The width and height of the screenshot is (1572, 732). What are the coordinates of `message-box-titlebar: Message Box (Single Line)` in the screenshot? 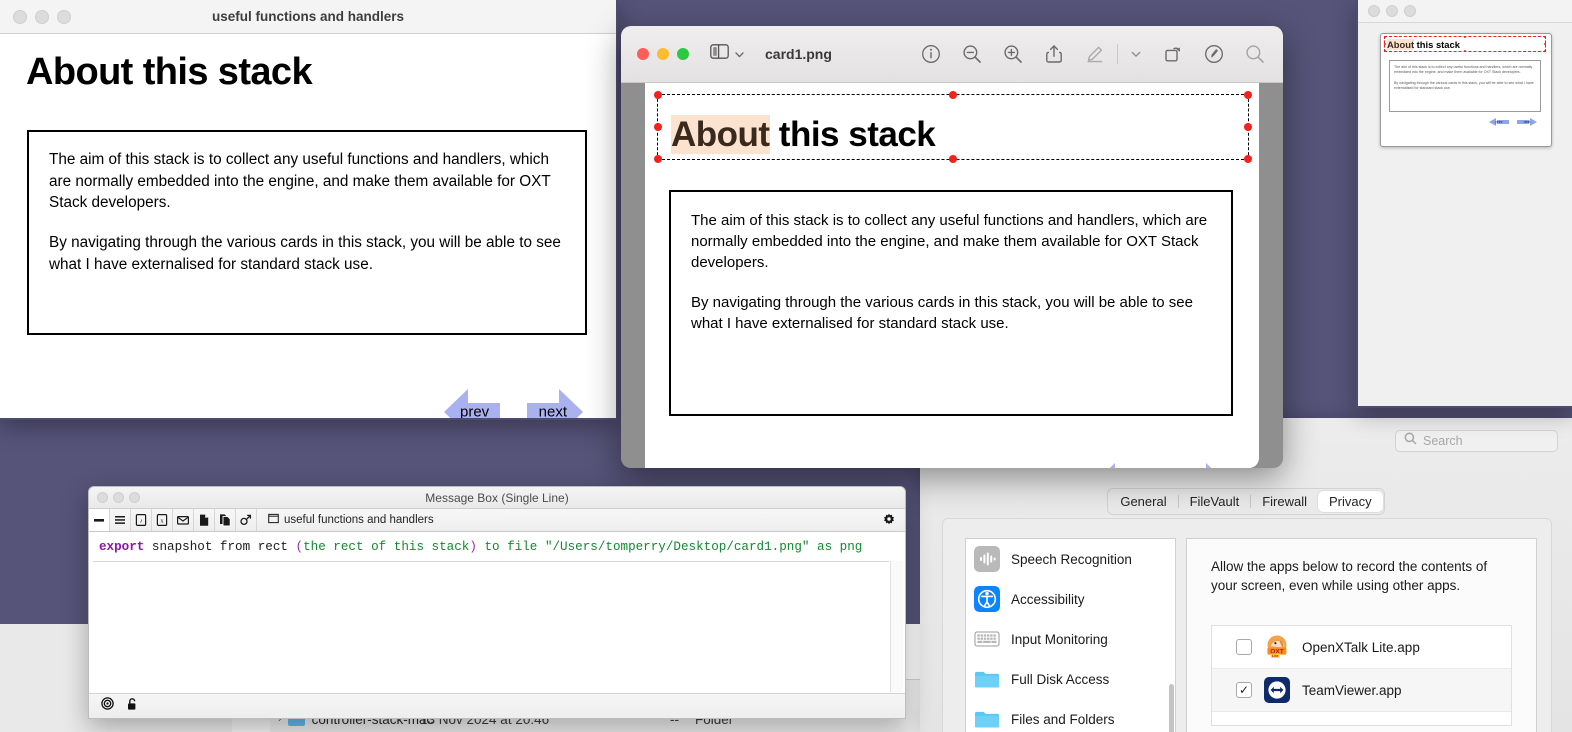 It's located at (497, 498).